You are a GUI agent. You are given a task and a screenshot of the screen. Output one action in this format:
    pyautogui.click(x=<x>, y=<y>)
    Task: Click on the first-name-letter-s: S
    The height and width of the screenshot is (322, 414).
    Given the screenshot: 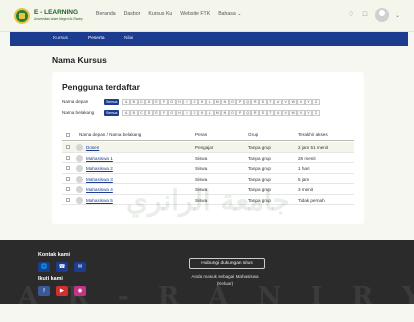 What is the action you would take?
    pyautogui.click(x=263, y=101)
    